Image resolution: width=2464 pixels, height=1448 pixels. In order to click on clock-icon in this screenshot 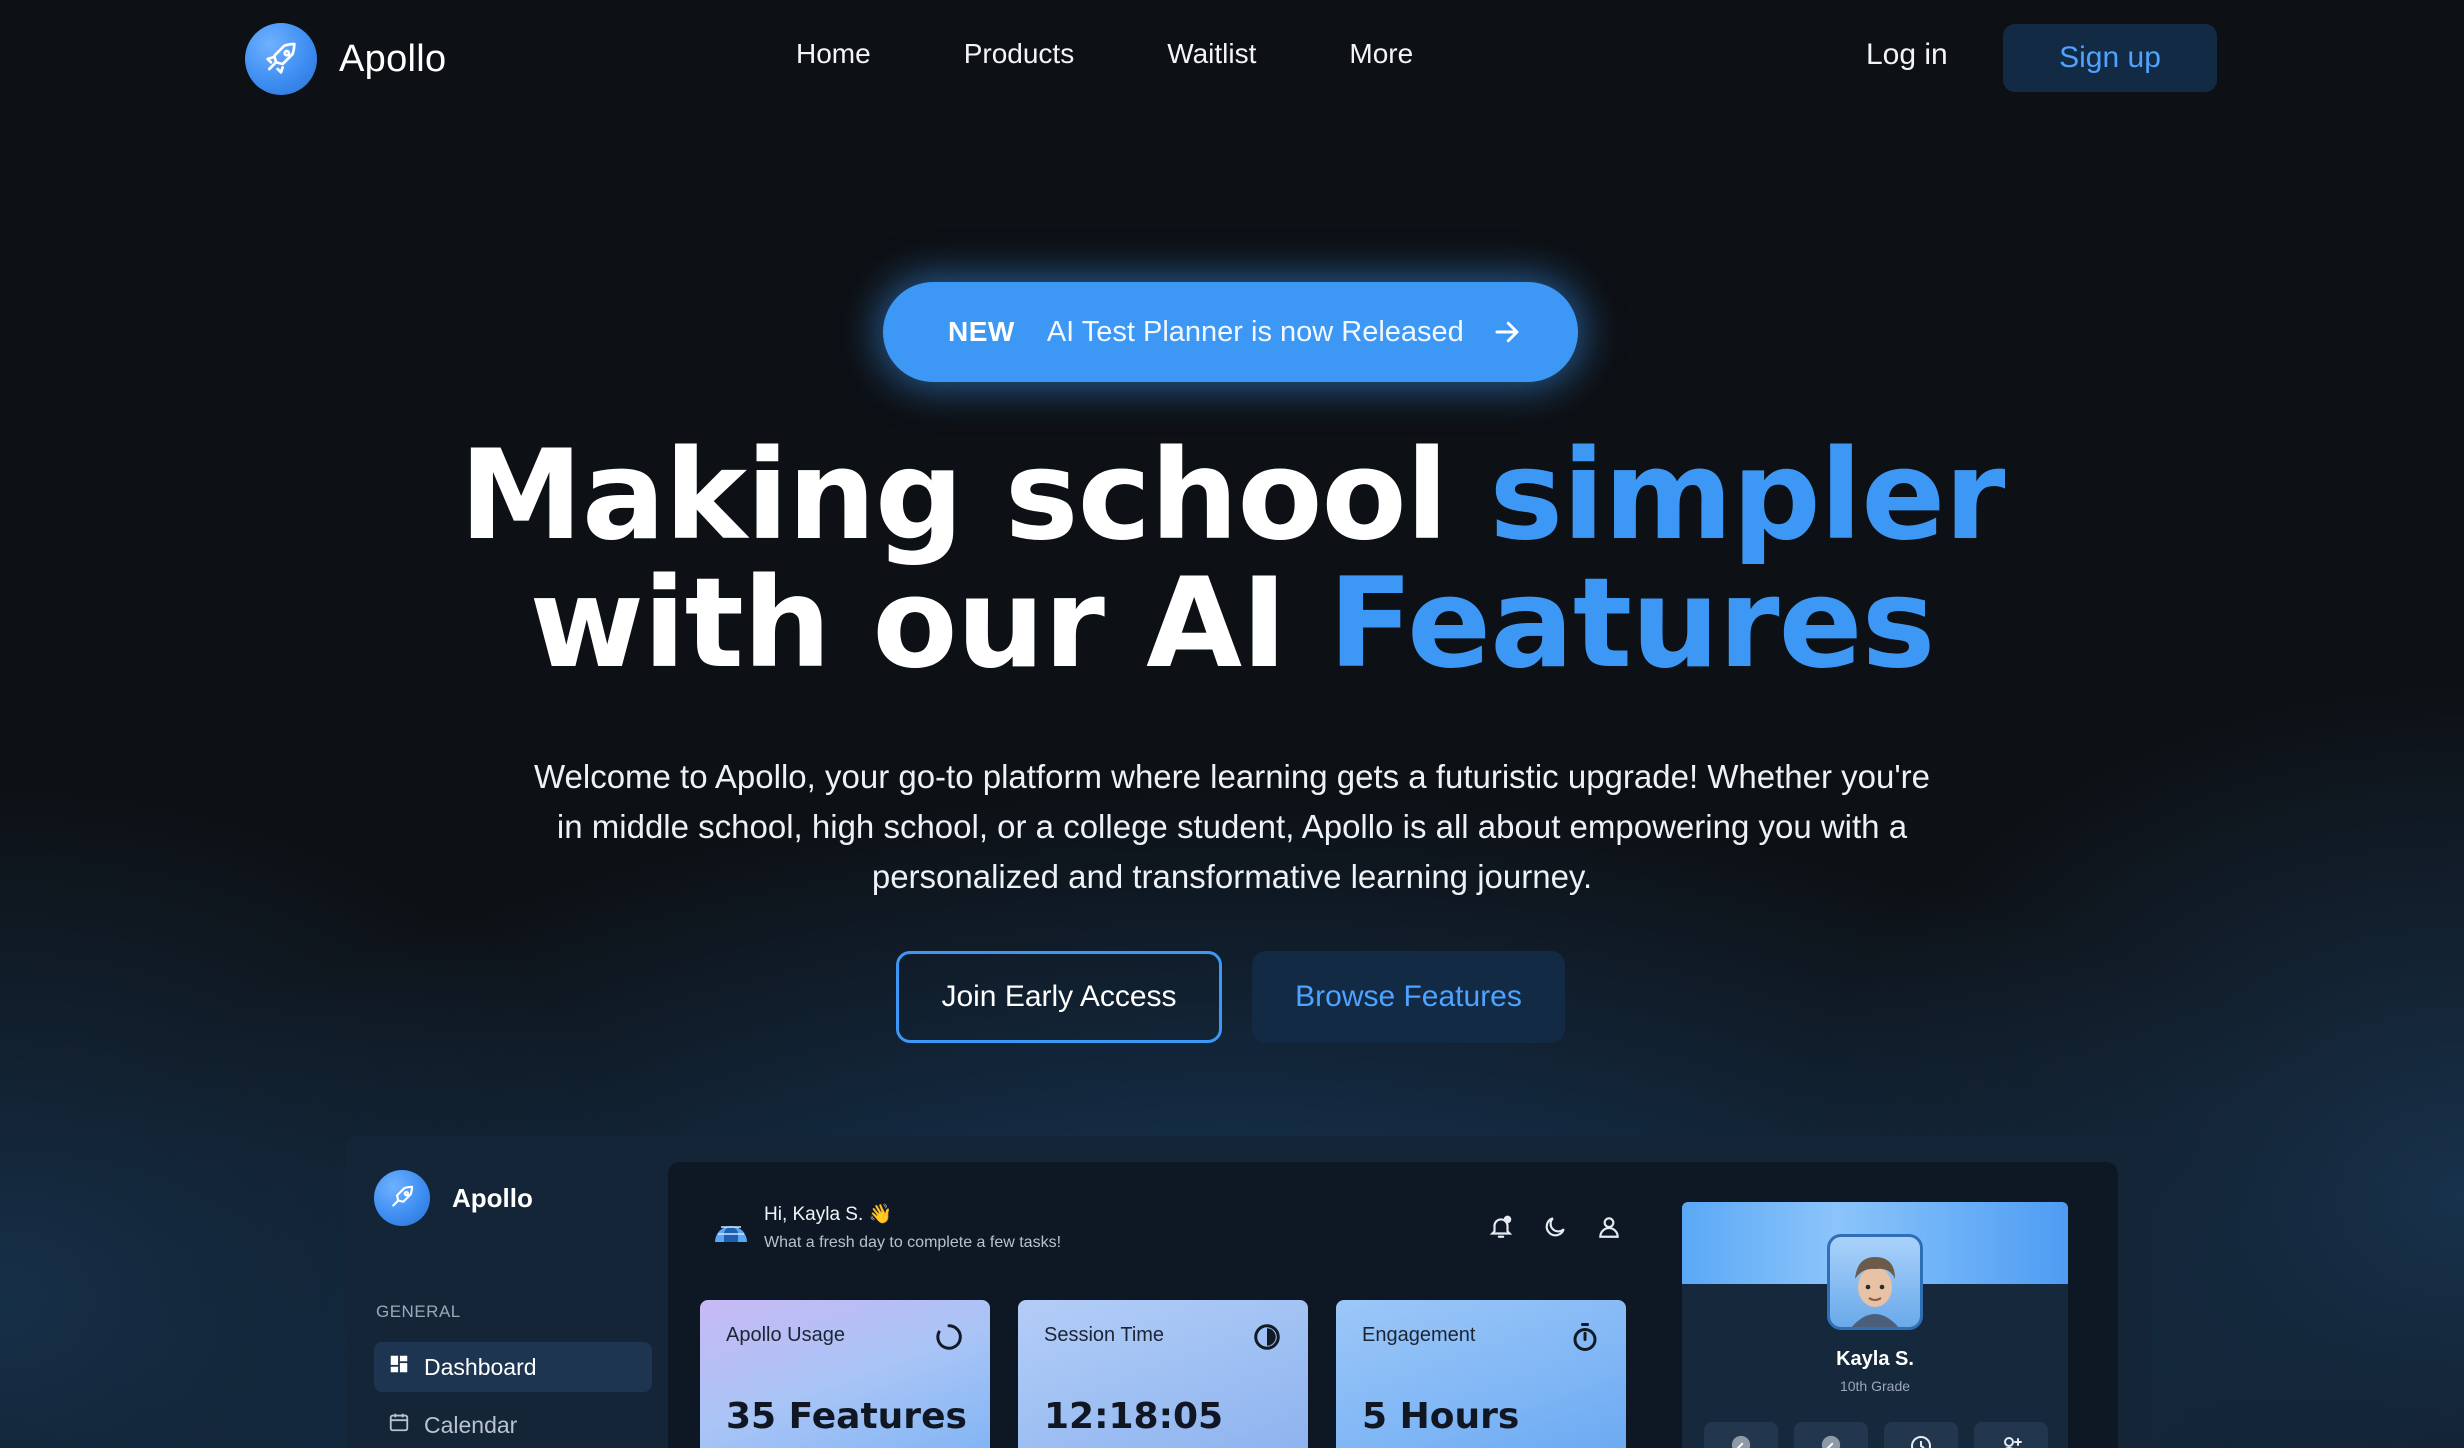, I will do `click(1921, 1441)`.